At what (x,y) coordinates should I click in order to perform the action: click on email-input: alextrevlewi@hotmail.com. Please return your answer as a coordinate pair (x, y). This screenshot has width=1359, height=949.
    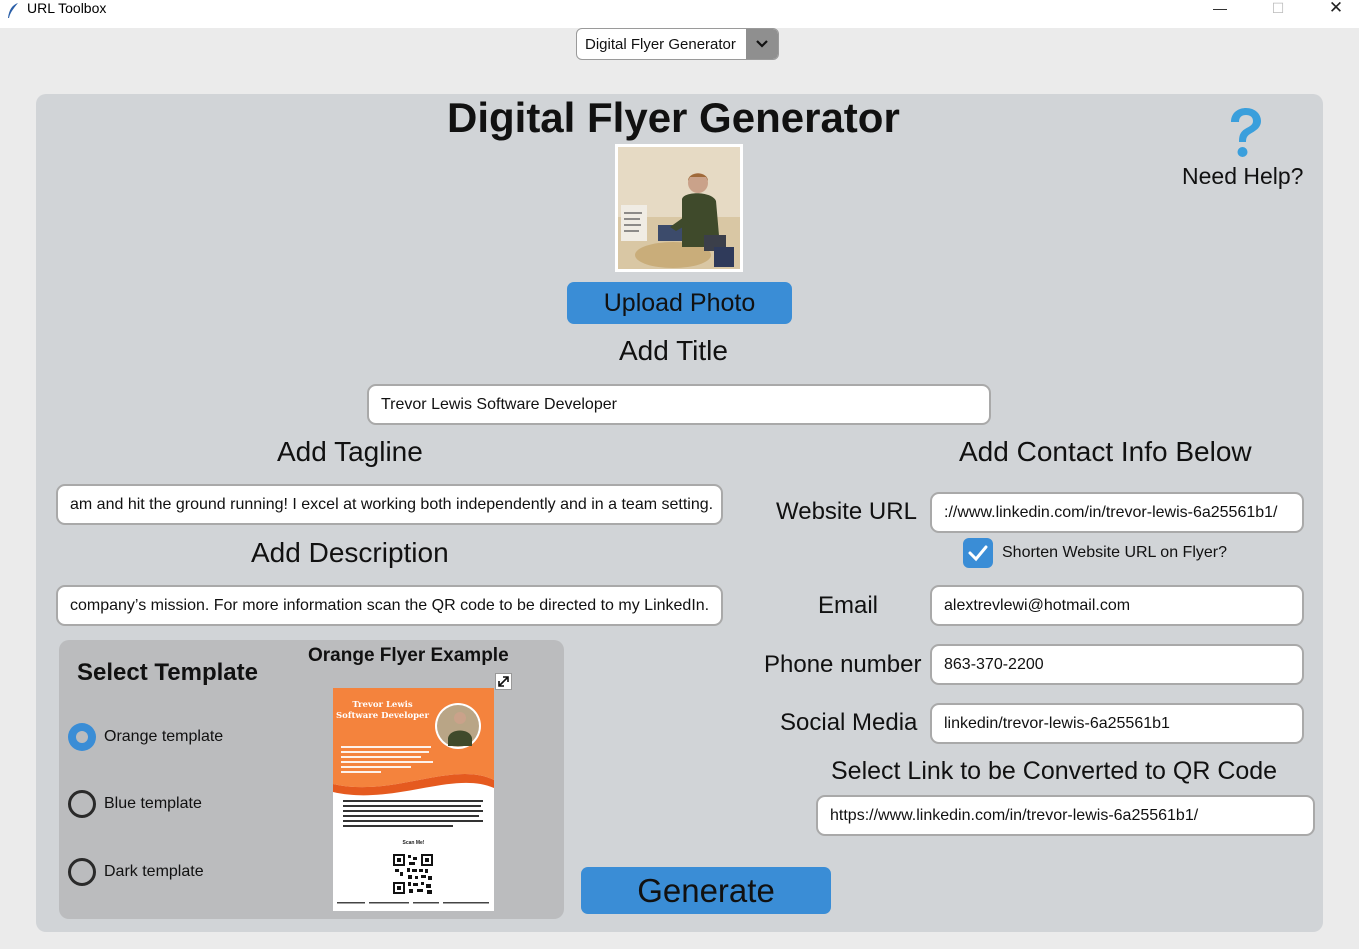
    Looking at the image, I should click on (1117, 605).